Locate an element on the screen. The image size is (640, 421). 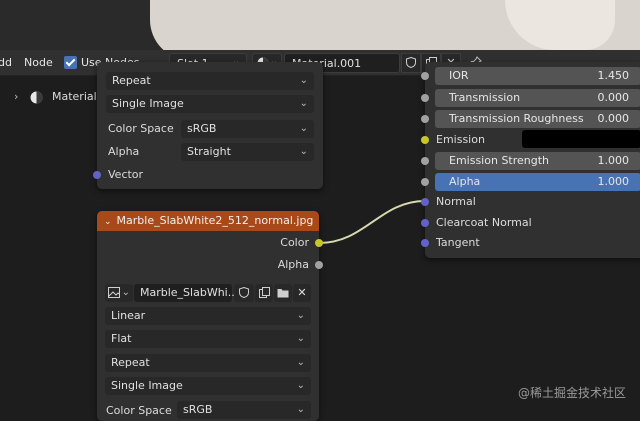
normal-input-socket is located at coordinates (425, 202).